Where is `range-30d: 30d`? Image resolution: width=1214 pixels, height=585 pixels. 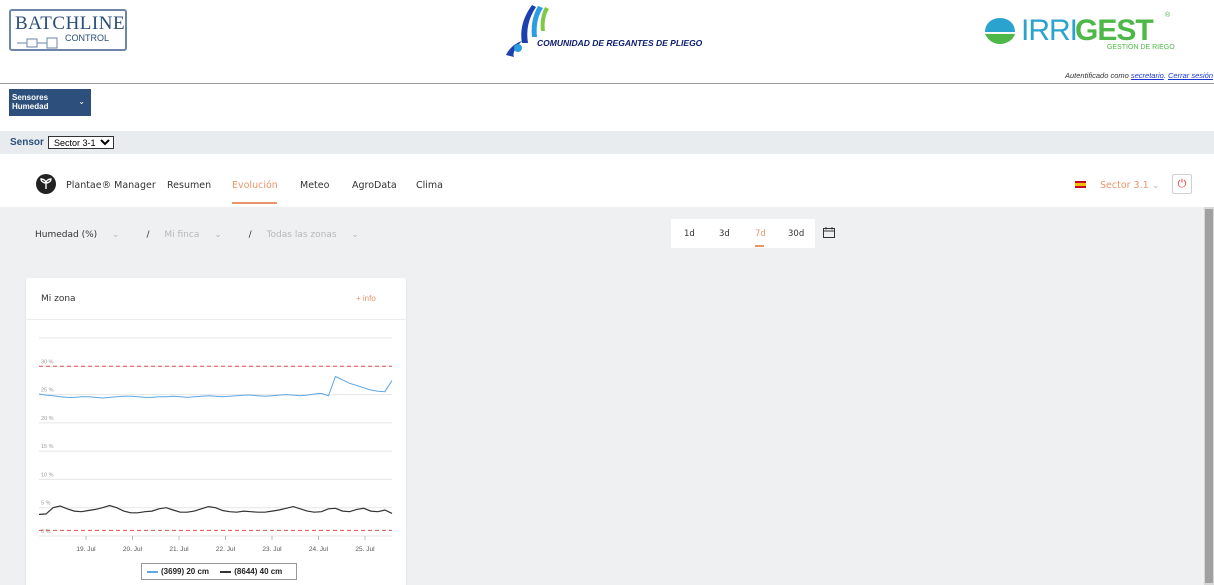 range-30d: 30d is located at coordinates (796, 234).